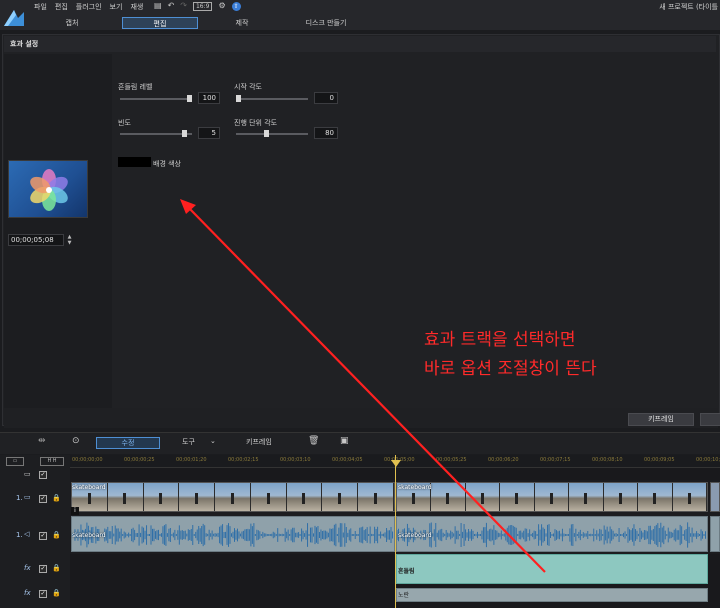 This screenshot has height=608, width=720. Describe the element at coordinates (500, 340) in the screenshot. I see `annotation-line-1: 효과 트랙을 선택하면` at that location.